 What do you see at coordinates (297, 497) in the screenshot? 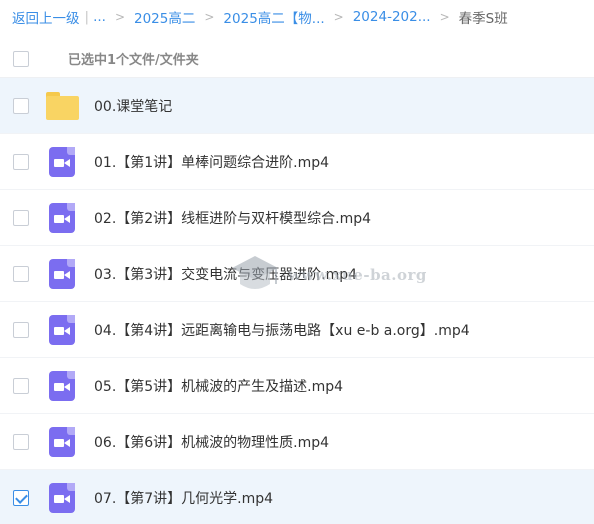
I see `list-item-selected: 07.【第7讲】几何光学.mp4` at bounding box center [297, 497].